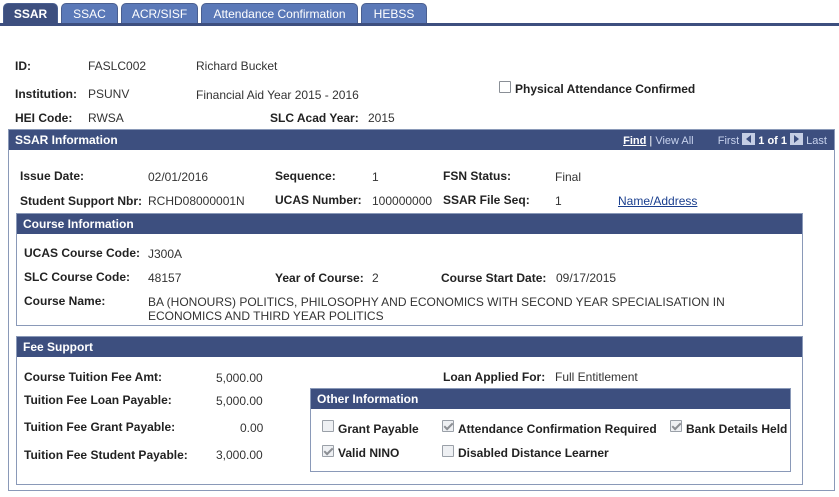 This screenshot has width=839, height=497. I want to click on ssar-file-seq-value: 1, so click(558, 201).